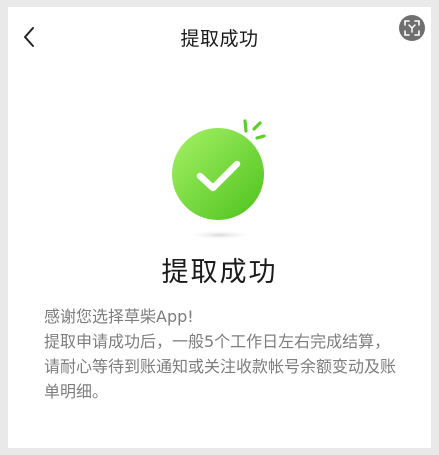 The width and height of the screenshot is (439, 455). I want to click on success-check-icon, so click(219, 179).